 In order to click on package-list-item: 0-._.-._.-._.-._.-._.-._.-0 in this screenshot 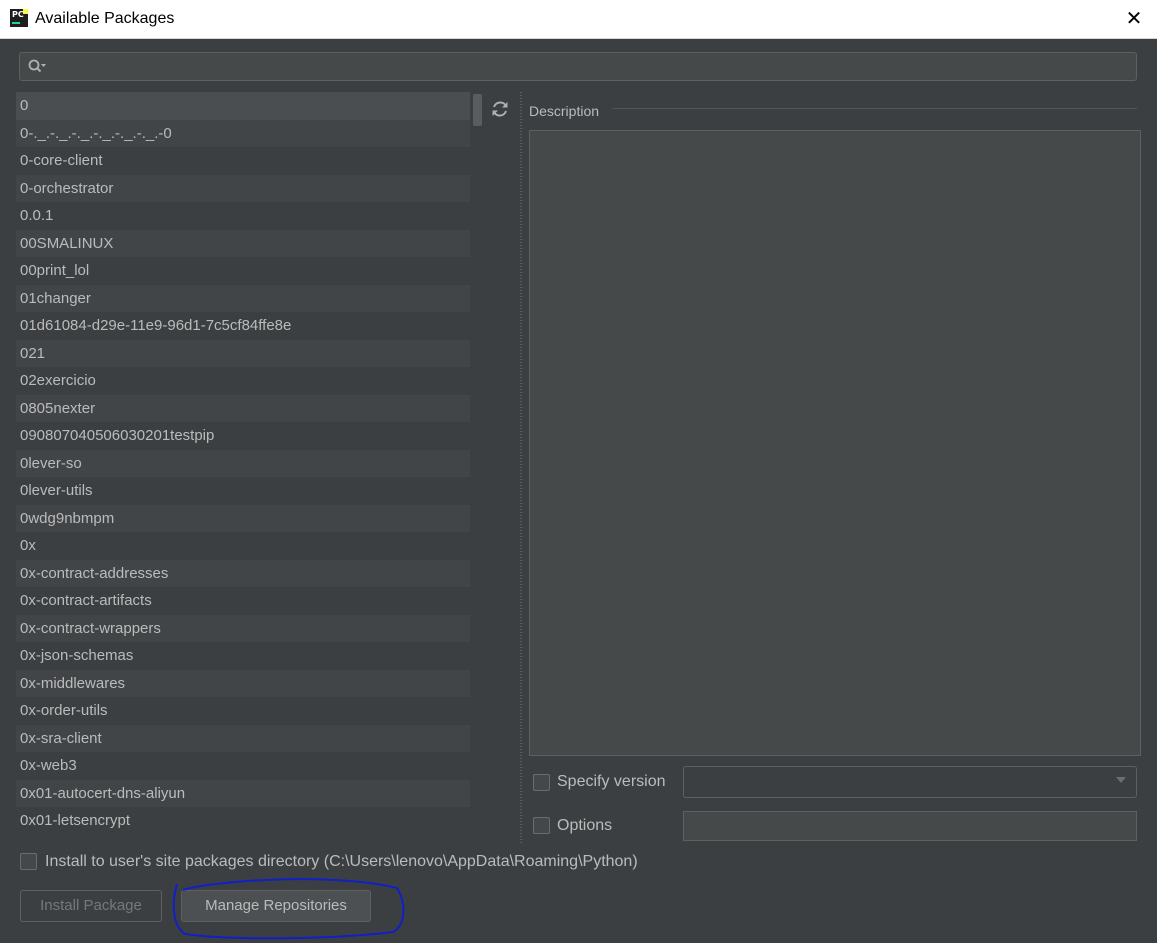, I will do `click(250, 133)`.